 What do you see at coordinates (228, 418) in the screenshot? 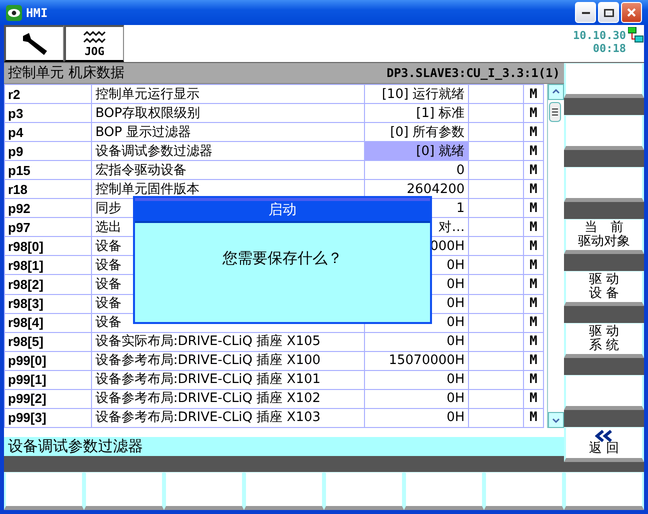
I see `table-cell: 设备参考布局:DRIVE-CLiQ 插座 X103` at bounding box center [228, 418].